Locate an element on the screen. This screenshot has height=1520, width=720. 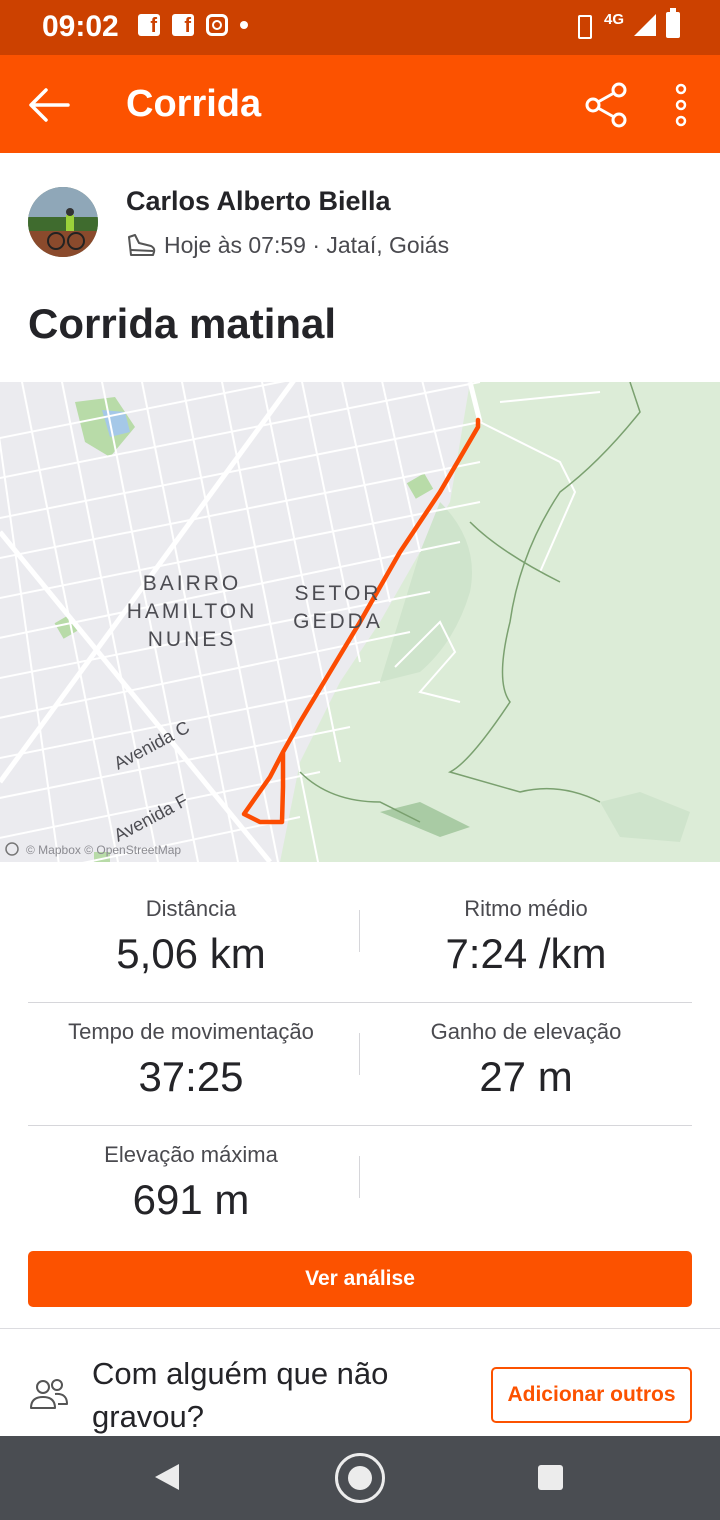
status-bar: 09:02 4G is located at coordinates (360, 27).